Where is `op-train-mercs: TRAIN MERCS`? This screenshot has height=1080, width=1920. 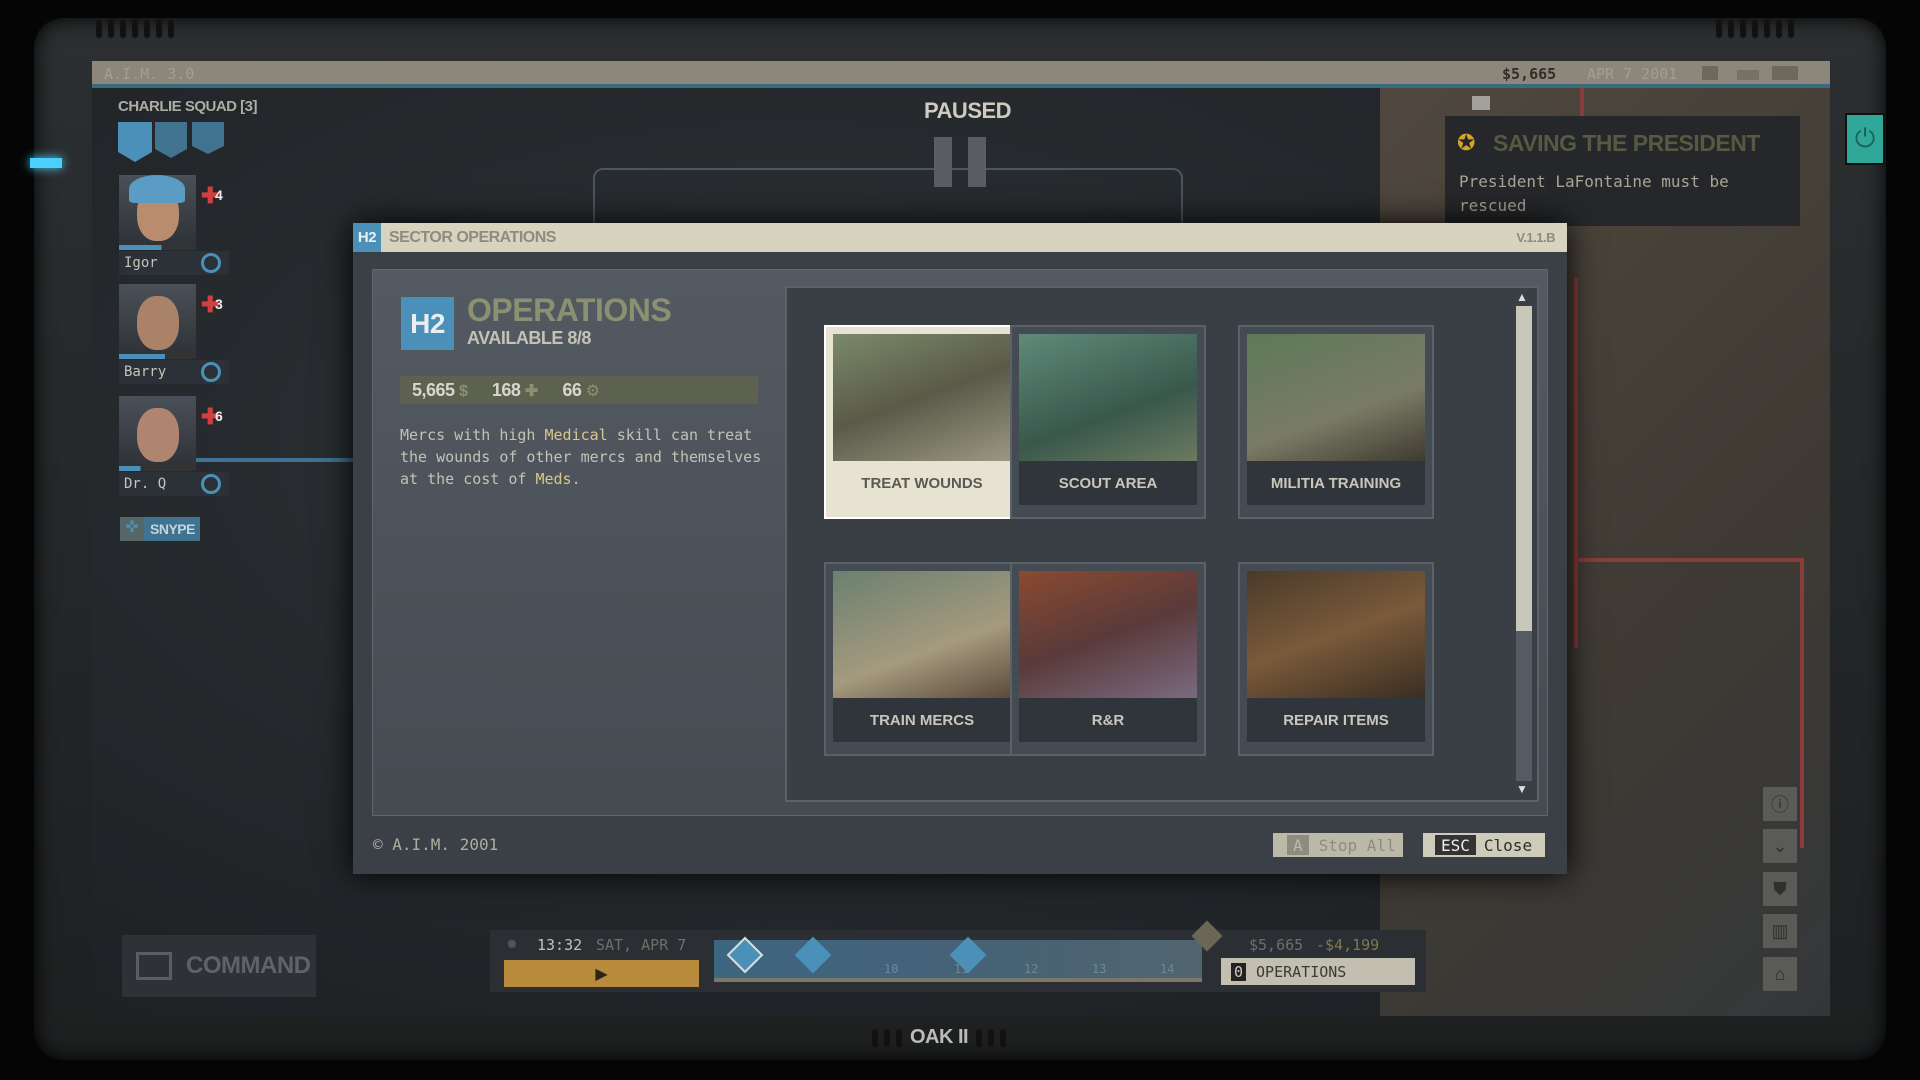
op-train-mercs: TRAIN MERCS is located at coordinates (922, 659).